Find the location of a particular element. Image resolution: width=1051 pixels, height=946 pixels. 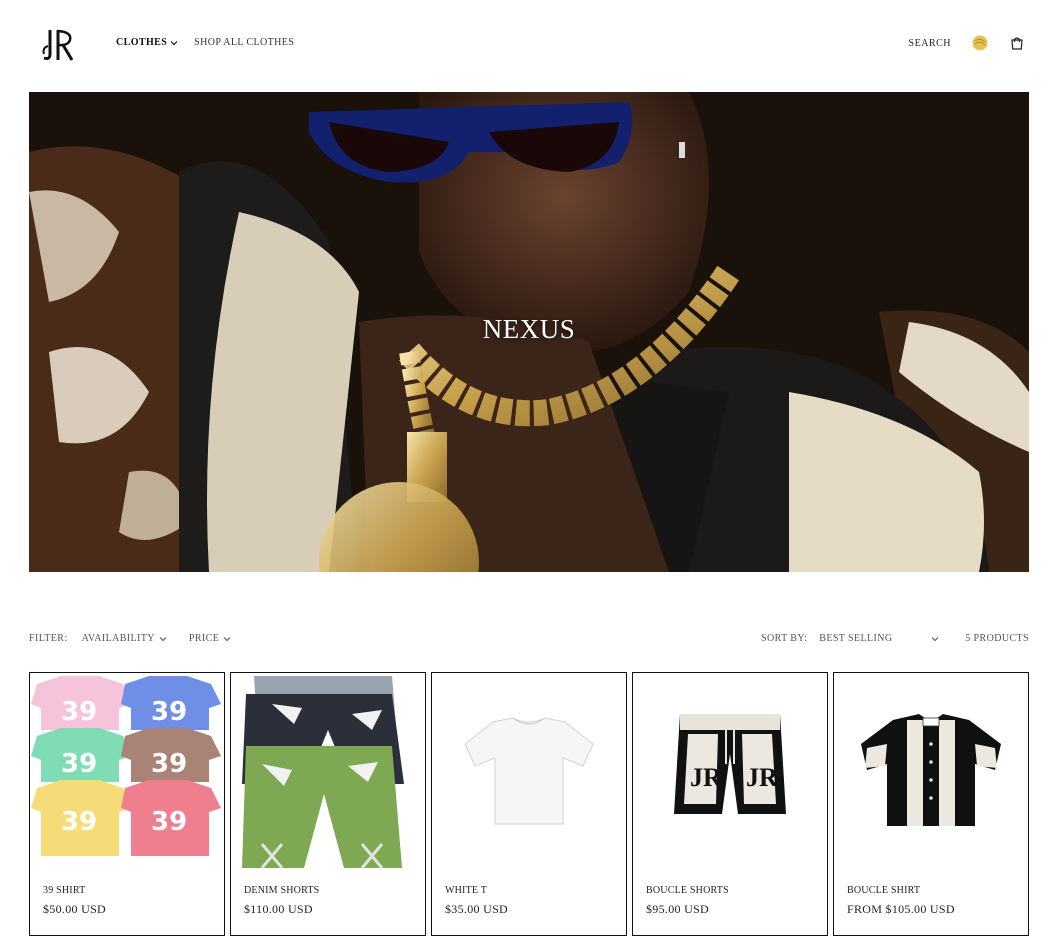

brand-logo is located at coordinates (60, 44).